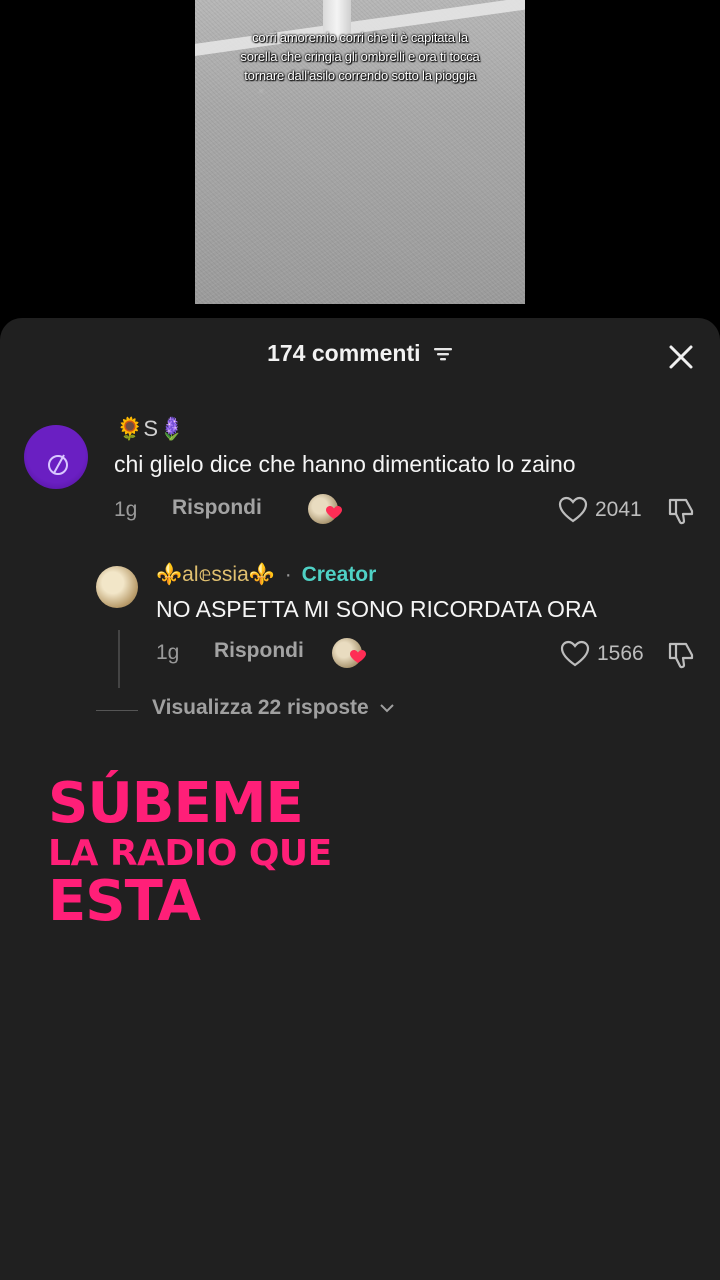 The width and height of the screenshot is (720, 1280). I want to click on comments-count-title: 174 commenti, so click(344, 353).